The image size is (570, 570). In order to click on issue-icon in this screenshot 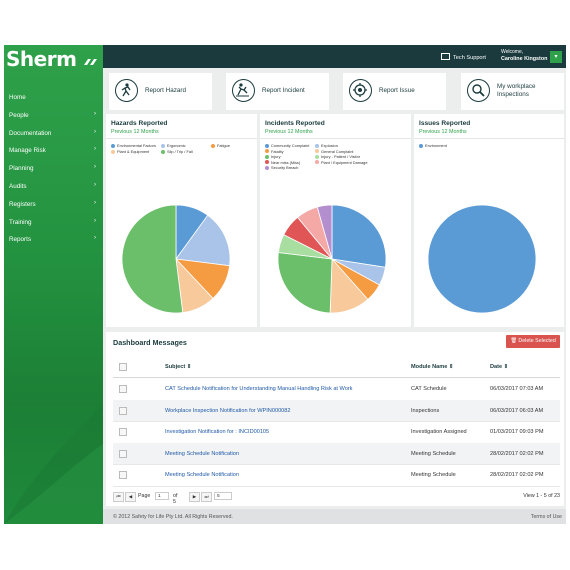, I will do `click(360, 90)`.